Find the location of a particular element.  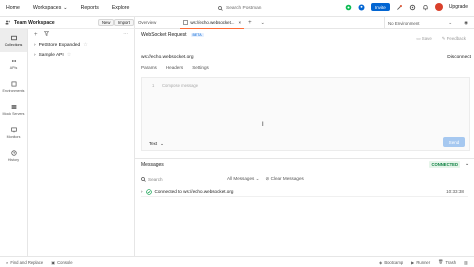

runner-label: Runner is located at coordinates (423, 262).